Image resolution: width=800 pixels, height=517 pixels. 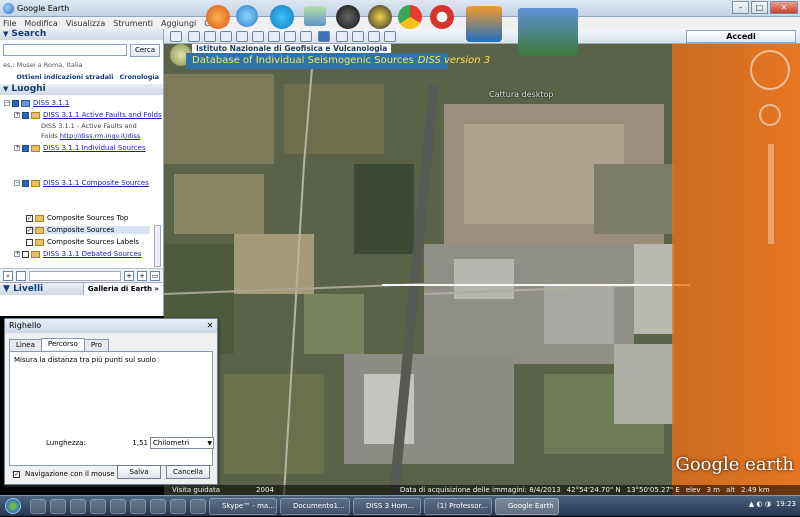 I want to click on minimize-button: –, so click(x=740, y=7).